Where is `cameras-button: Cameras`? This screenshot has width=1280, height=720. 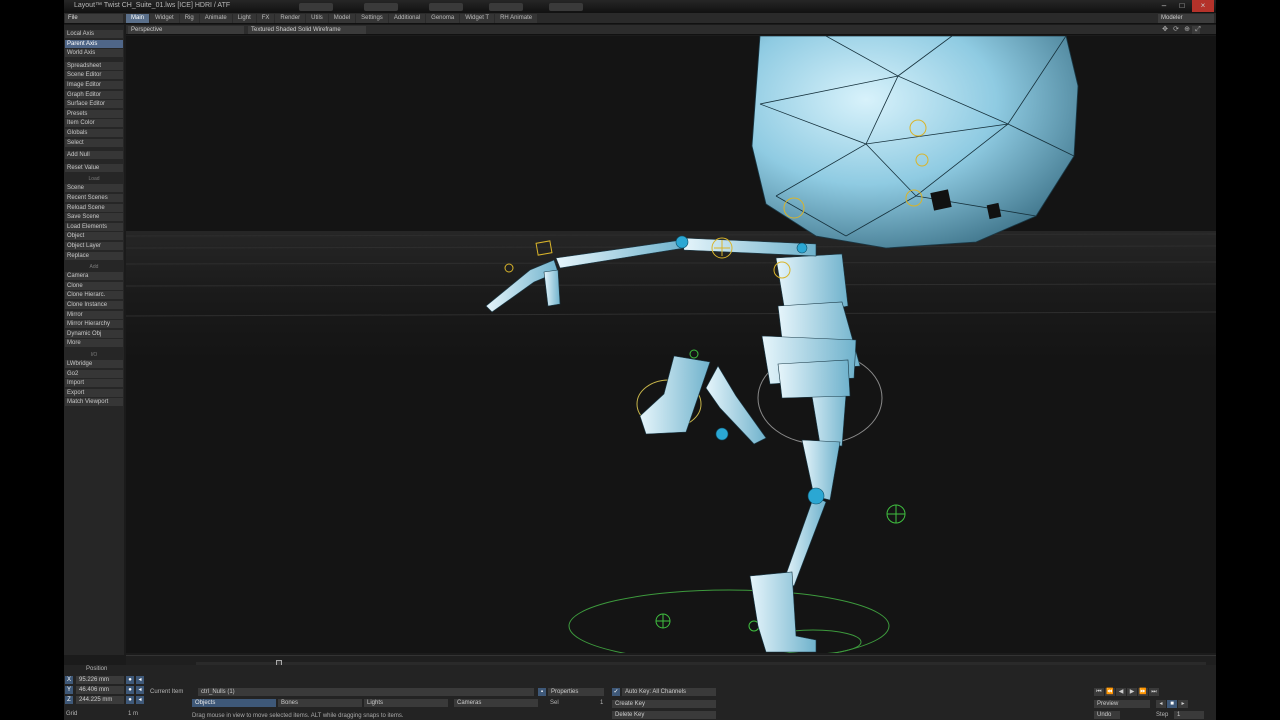
cameras-button: Cameras is located at coordinates (496, 703).